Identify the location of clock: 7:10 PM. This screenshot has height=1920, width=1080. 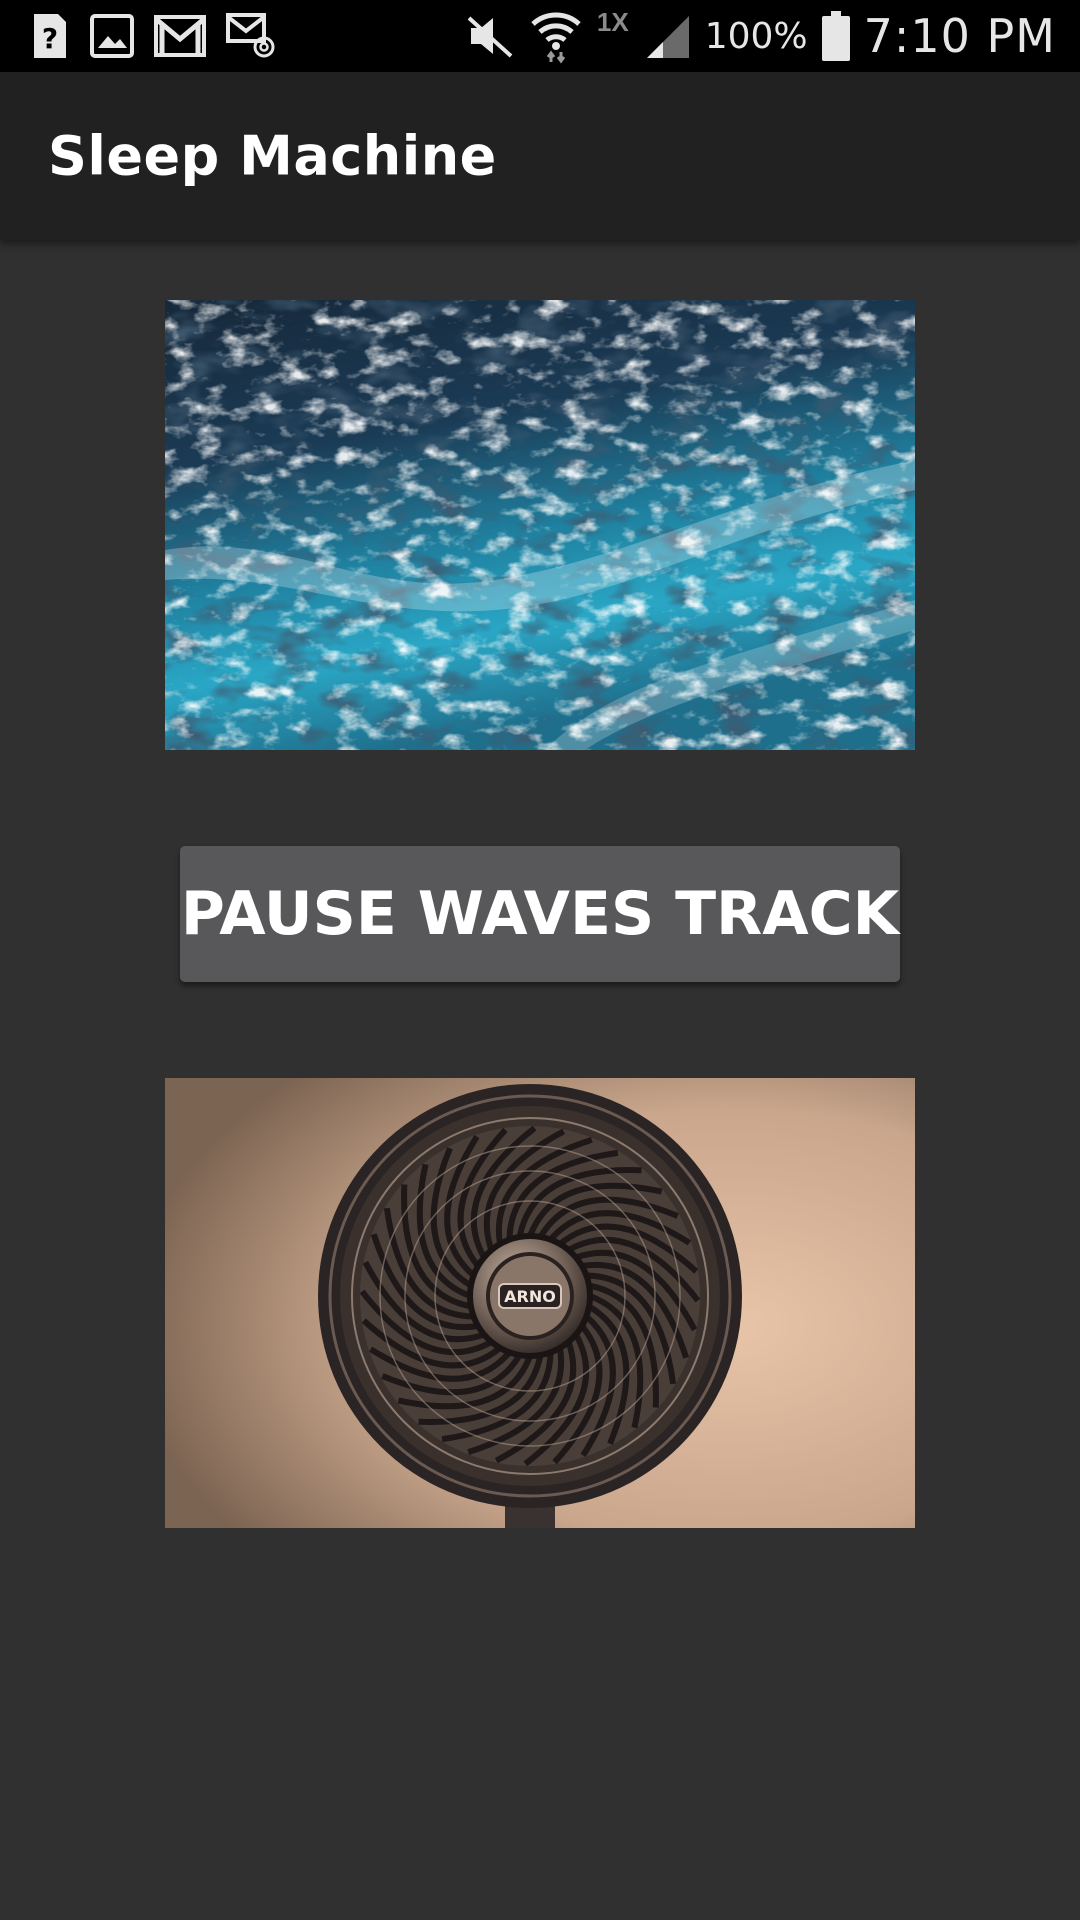
(959, 36).